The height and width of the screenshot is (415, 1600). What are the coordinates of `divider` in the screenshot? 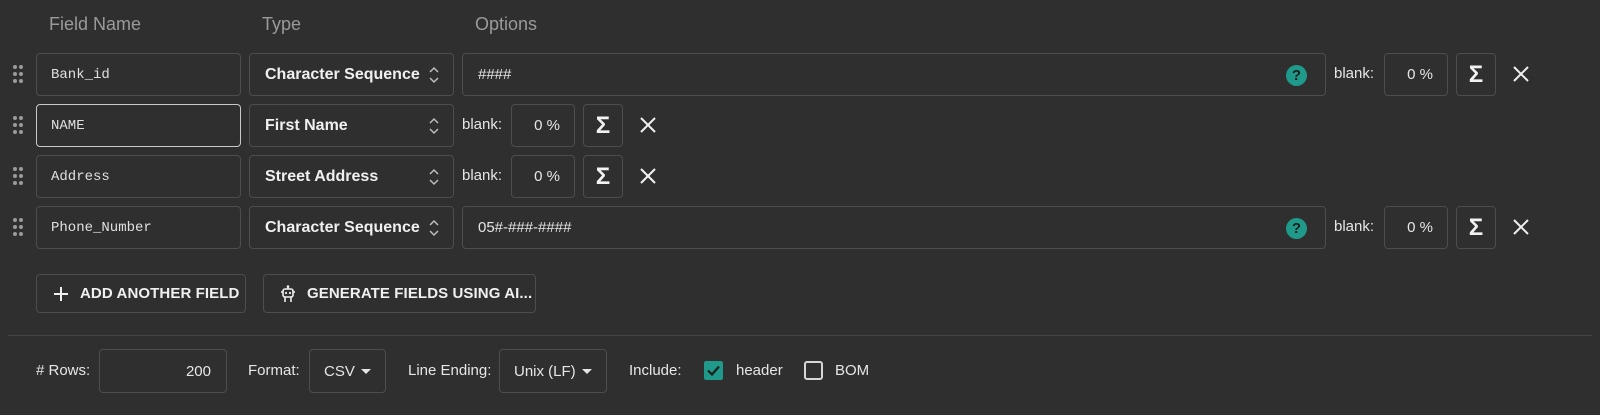 It's located at (800, 335).